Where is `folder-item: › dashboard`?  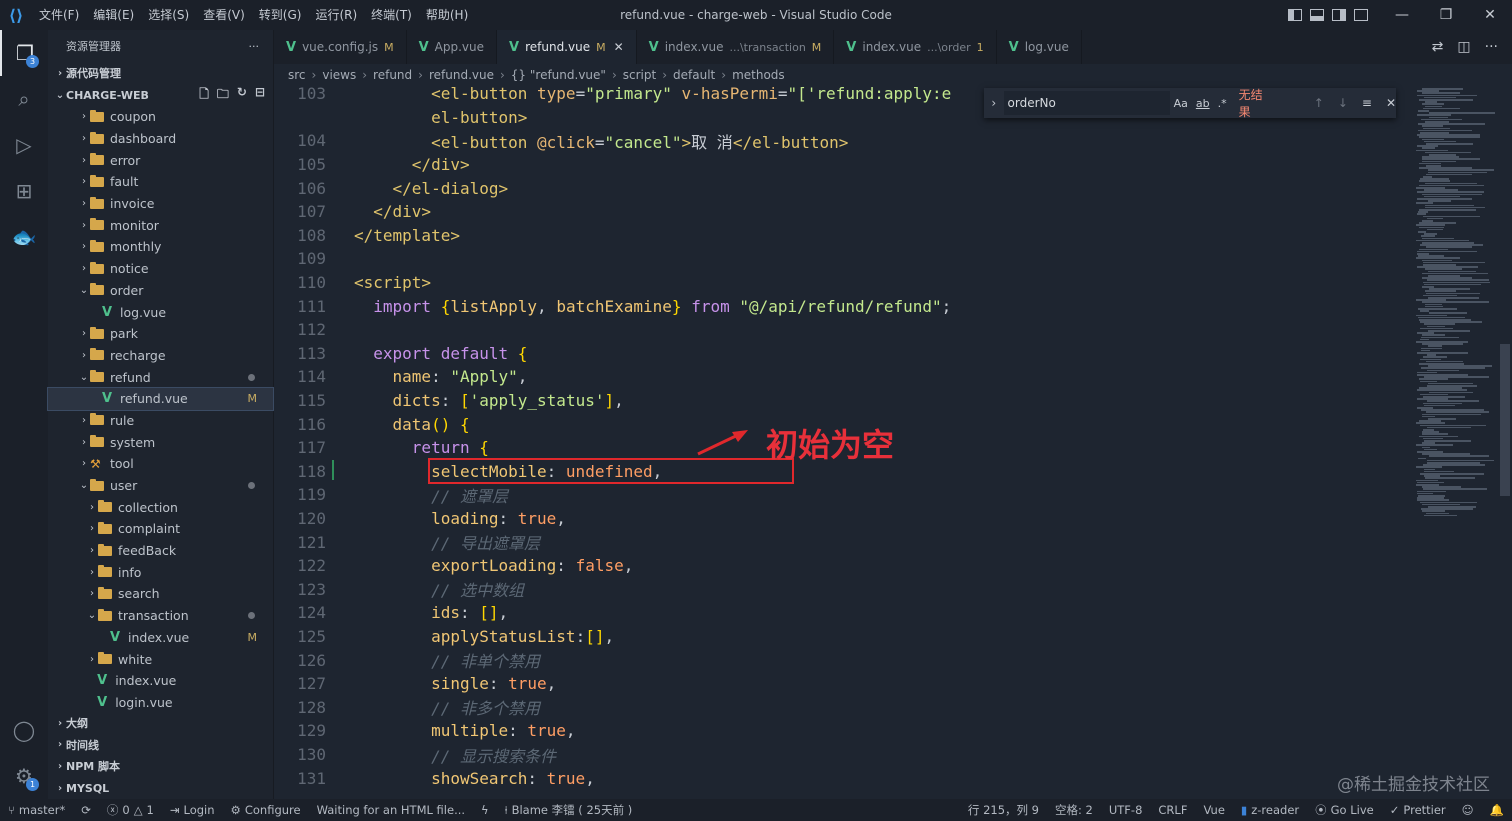
folder-item: › dashboard is located at coordinates (160, 139).